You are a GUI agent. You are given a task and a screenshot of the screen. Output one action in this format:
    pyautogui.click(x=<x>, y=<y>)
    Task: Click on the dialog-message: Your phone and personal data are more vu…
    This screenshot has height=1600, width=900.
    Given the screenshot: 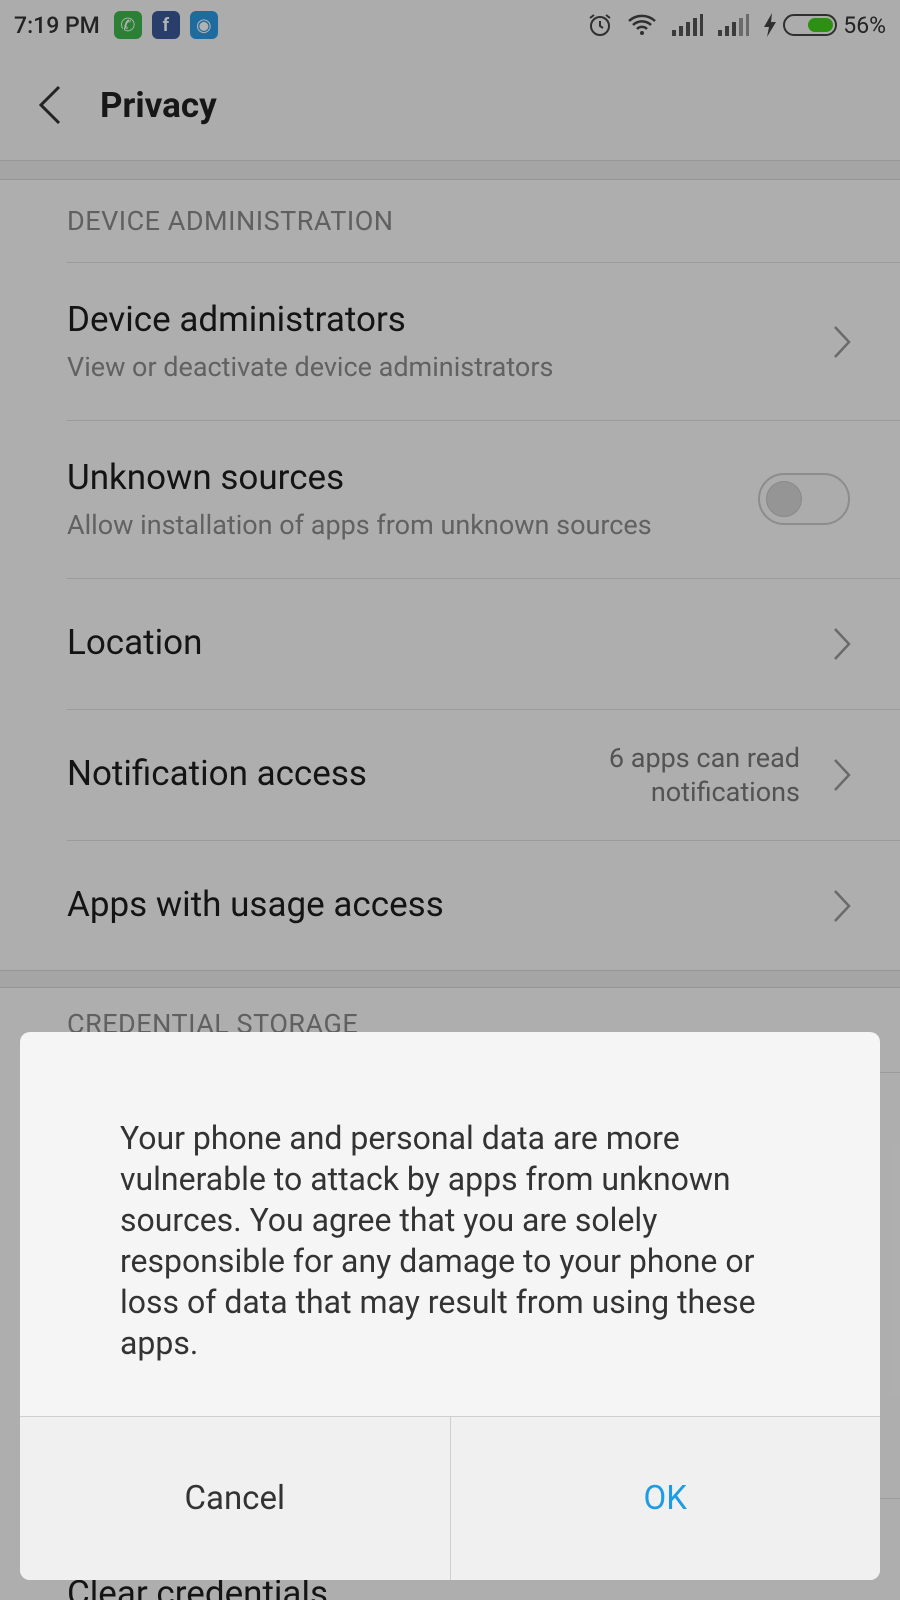 What is the action you would take?
    pyautogui.click(x=438, y=1240)
    